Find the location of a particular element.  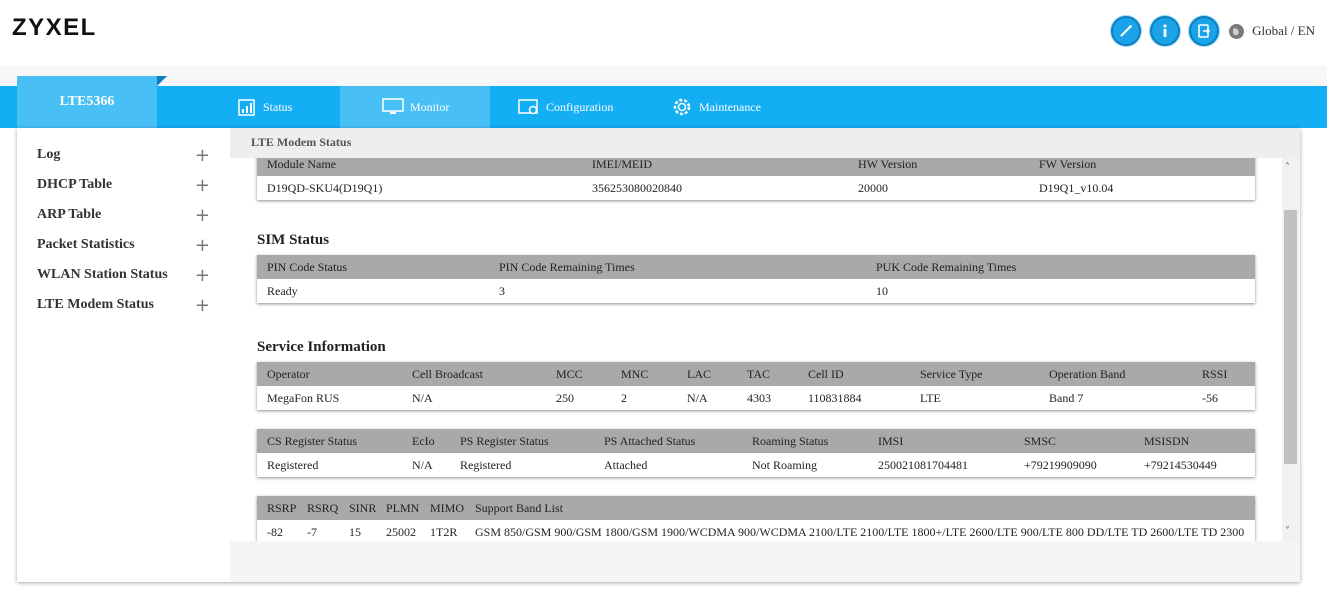

sidebar-item-packet-statistics: Packet Statistics + is located at coordinates (123, 245).